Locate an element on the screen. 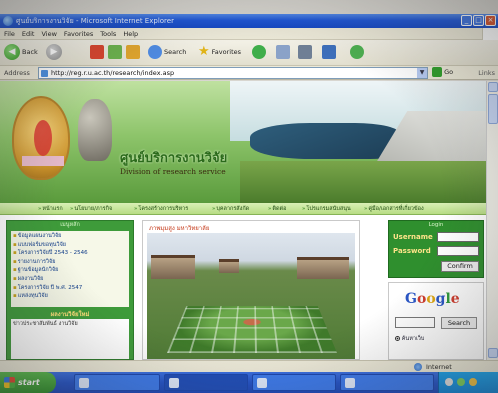 This screenshot has width=498, height=393. go-arrow-icon is located at coordinates (437, 72).